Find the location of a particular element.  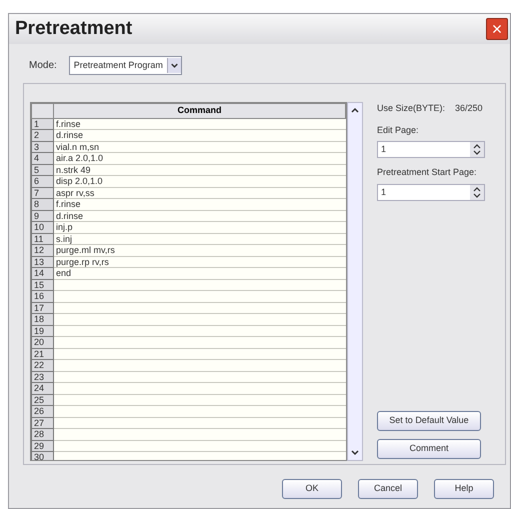

command-cell: inj.p is located at coordinates (200, 227).